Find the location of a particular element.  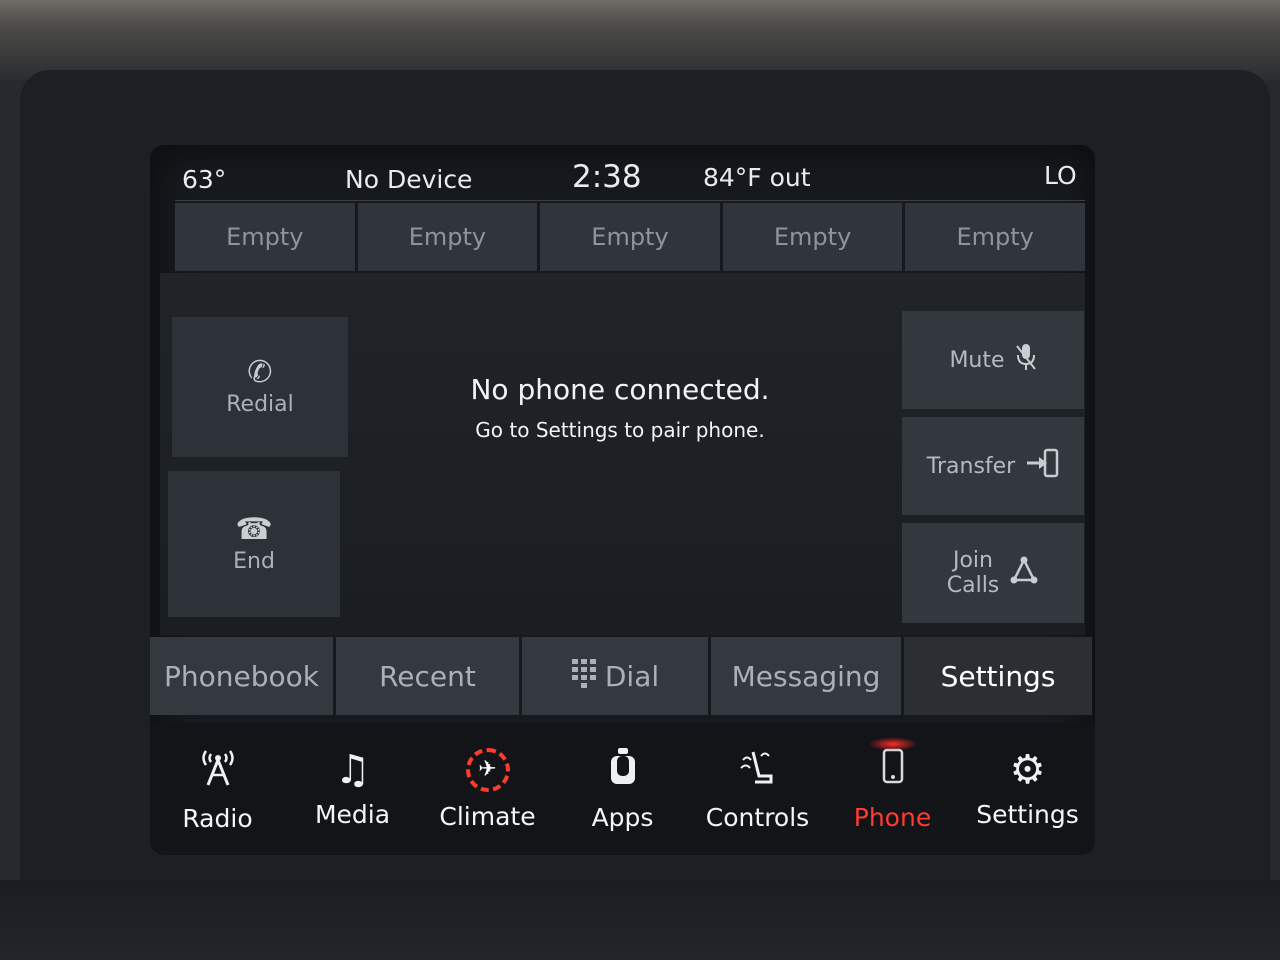

lower-dashboard is located at coordinates (640, 920).